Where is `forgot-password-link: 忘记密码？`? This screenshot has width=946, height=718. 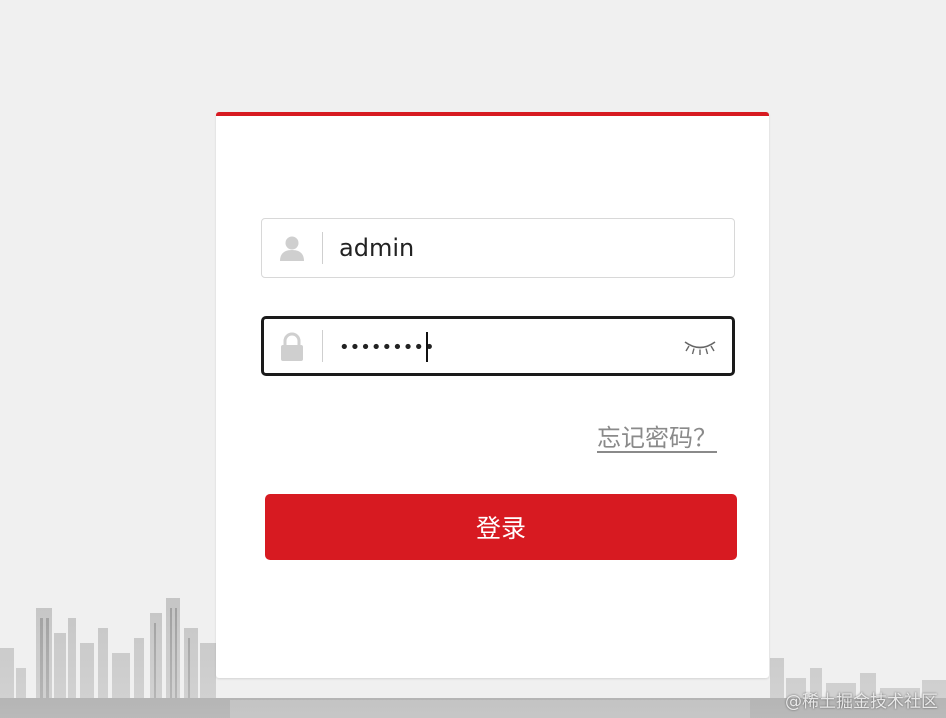 forgot-password-link: 忘记密码？ is located at coordinates (657, 435).